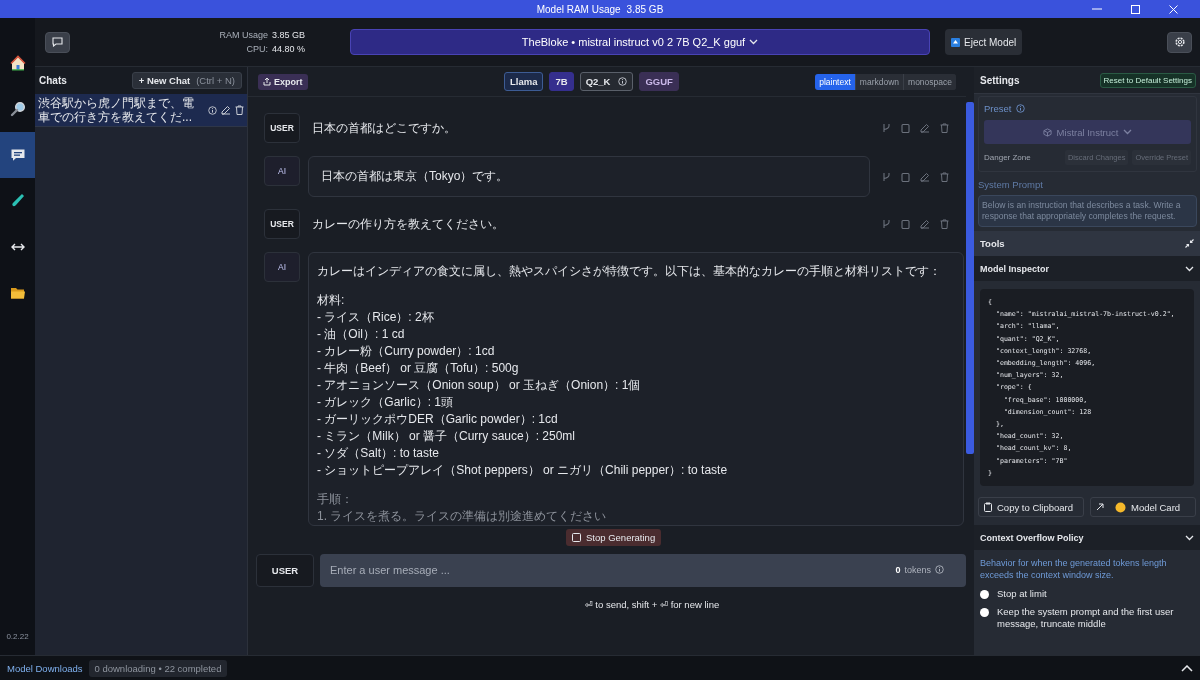 The width and height of the screenshot is (1200, 680). Describe the element at coordinates (645, 9) in the screenshot. I see `ram-usage-value: 3.85 GB` at that location.